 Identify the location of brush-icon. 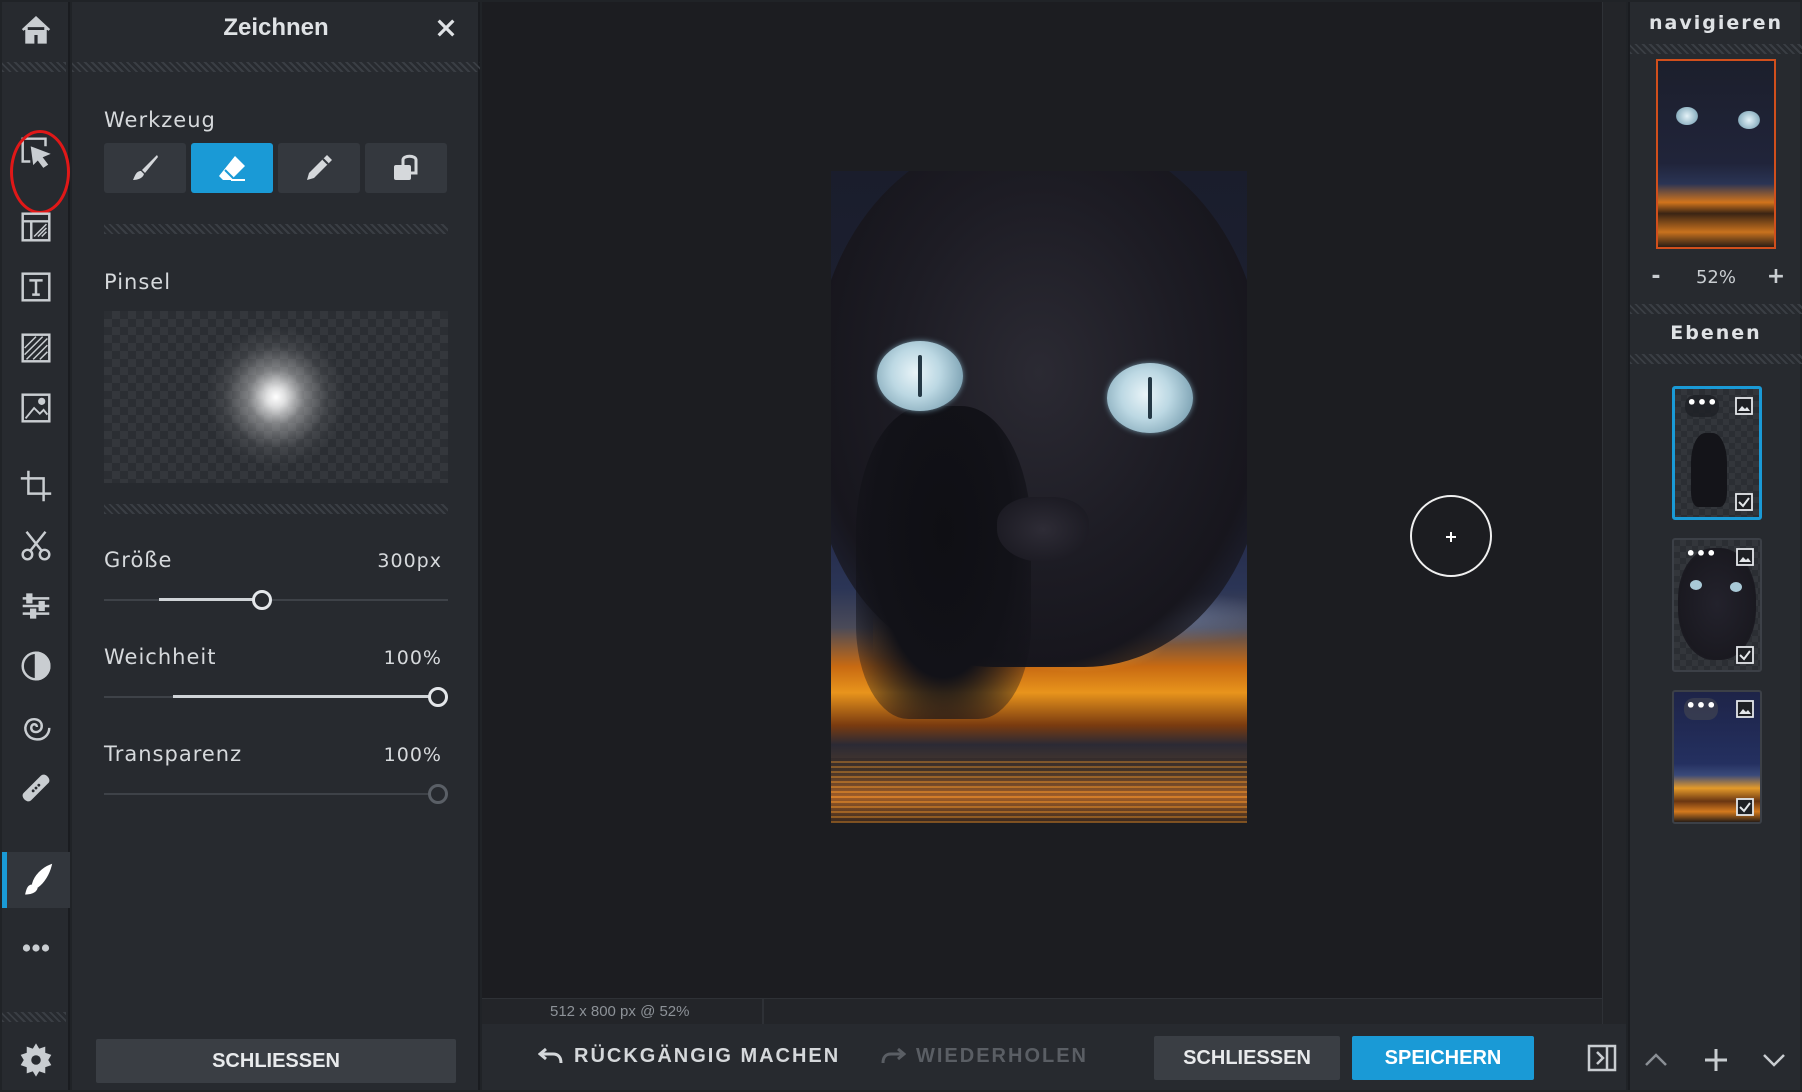
(145, 167).